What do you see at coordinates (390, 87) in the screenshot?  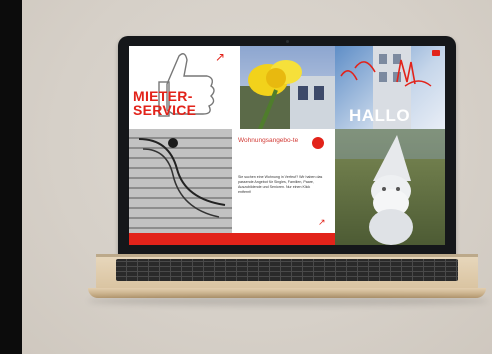 I see `hallo-tile: HALLO` at bounding box center [390, 87].